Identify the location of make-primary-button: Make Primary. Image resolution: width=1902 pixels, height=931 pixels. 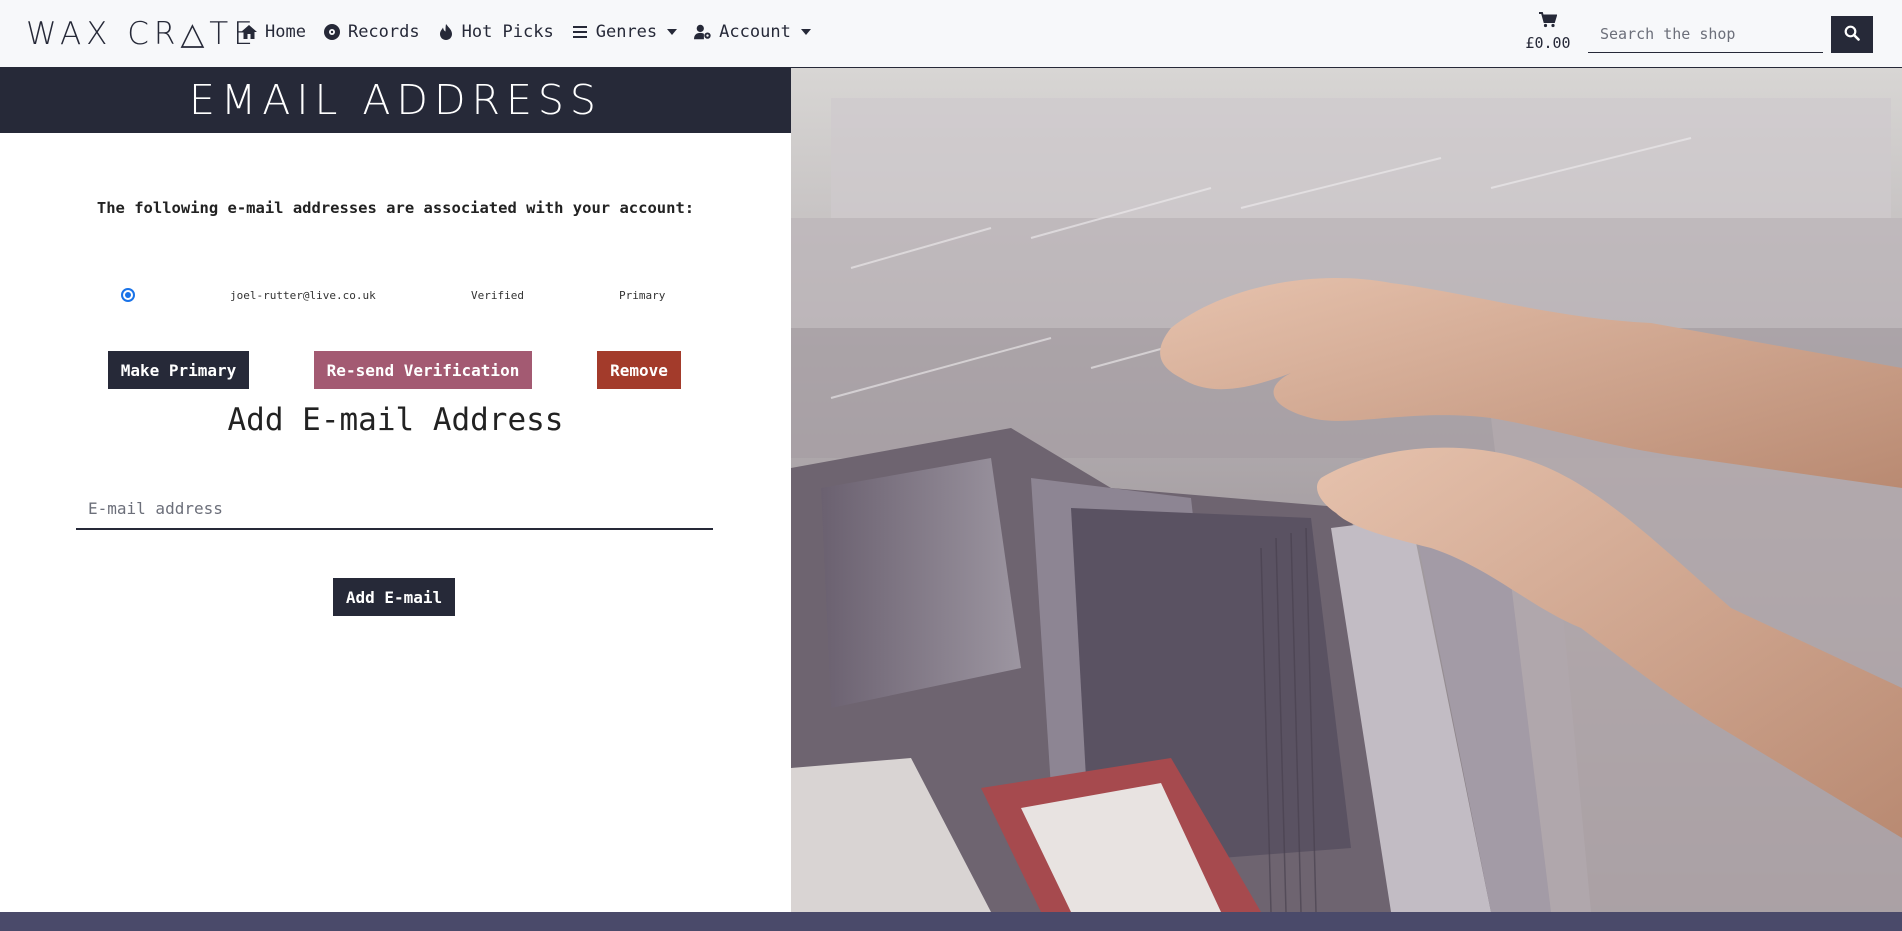
(178, 370).